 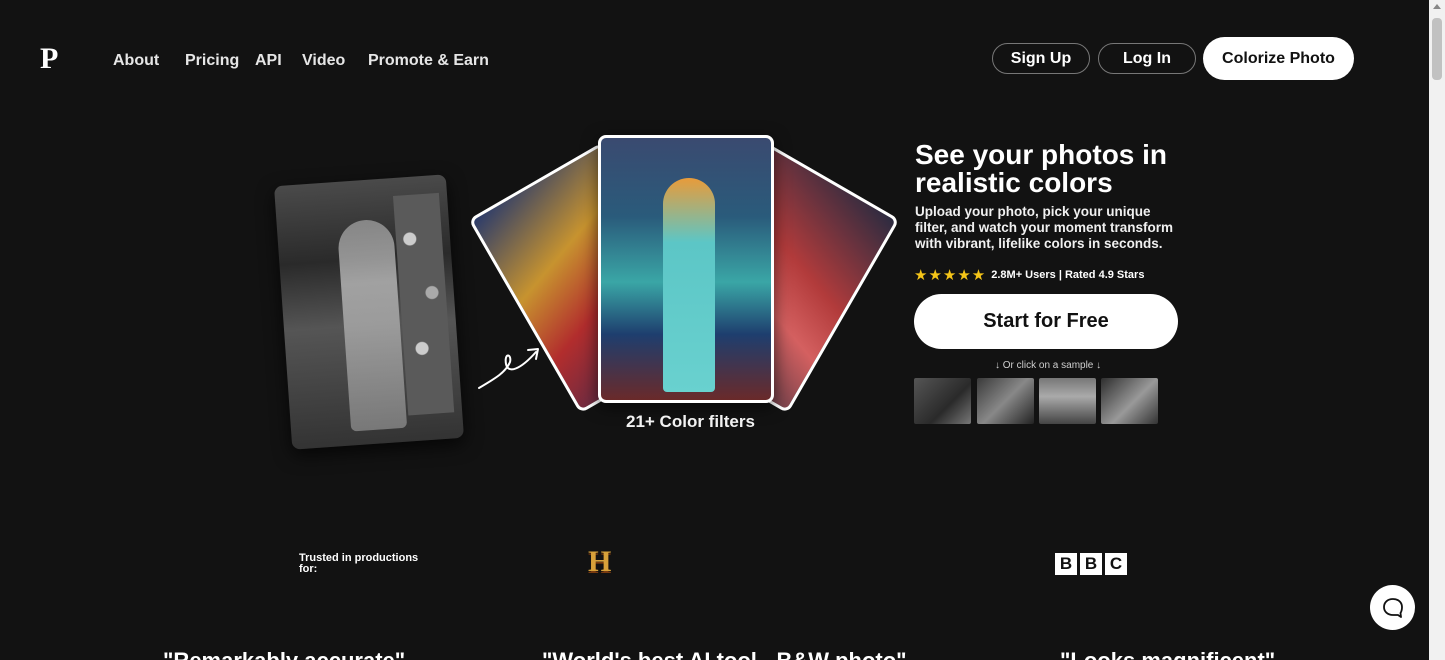 What do you see at coordinates (284, 654) in the screenshot?
I see `quote-1: "Remarkably accurate"` at bounding box center [284, 654].